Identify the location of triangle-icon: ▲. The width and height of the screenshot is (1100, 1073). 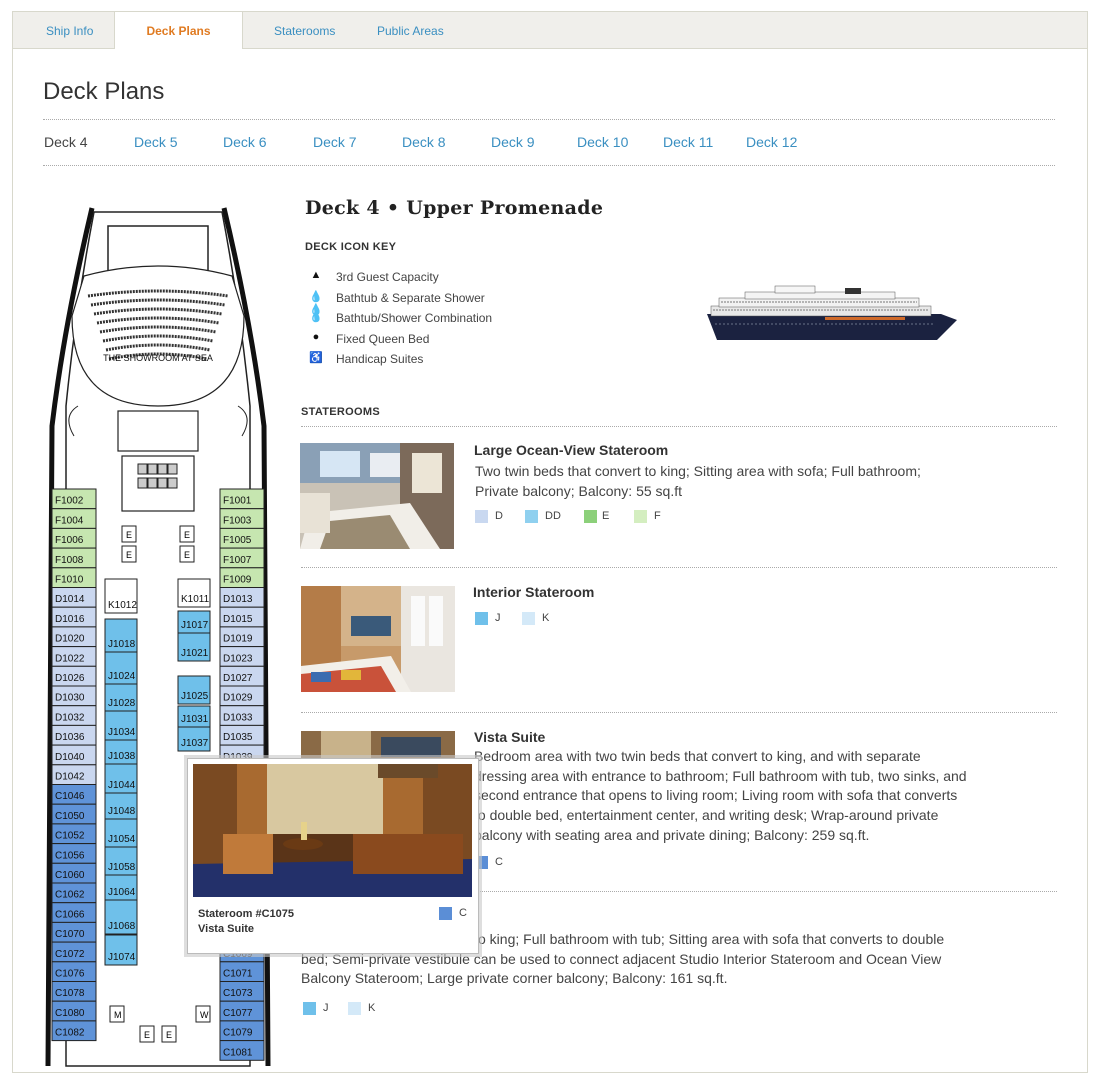
(316, 275).